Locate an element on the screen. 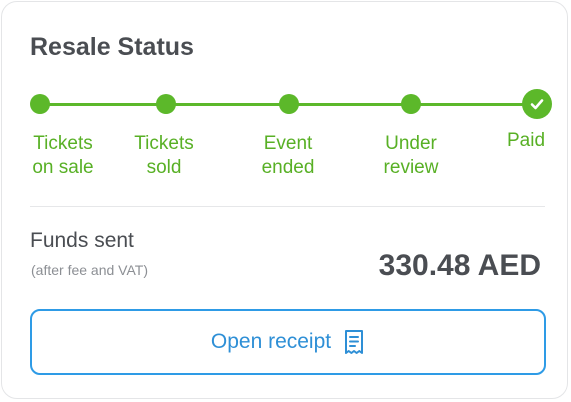  step-dot-tickets-sold is located at coordinates (165, 104).